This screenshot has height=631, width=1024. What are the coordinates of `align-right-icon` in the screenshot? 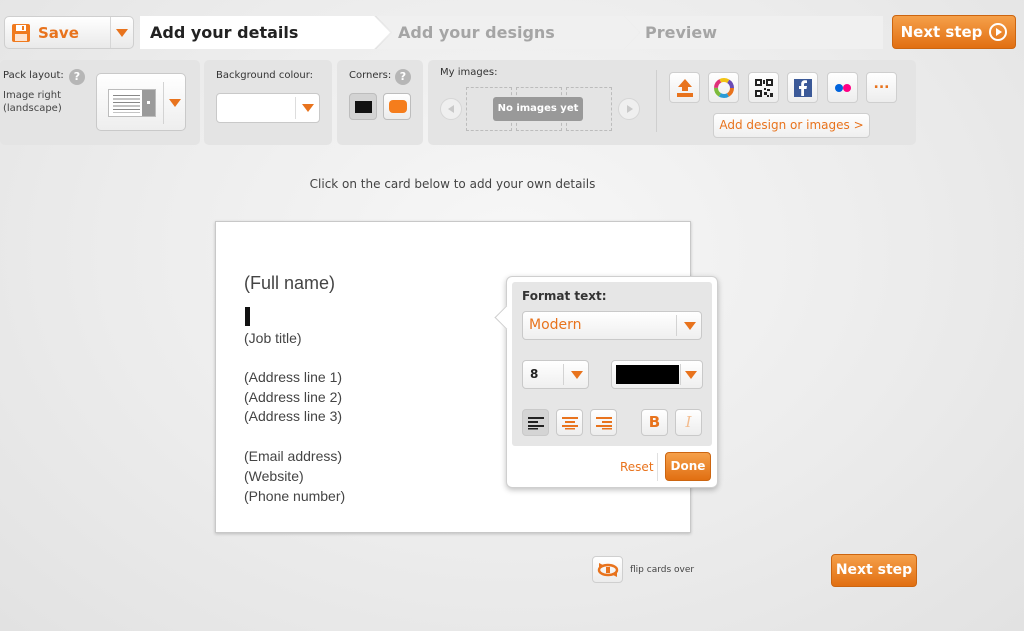 It's located at (604, 423).